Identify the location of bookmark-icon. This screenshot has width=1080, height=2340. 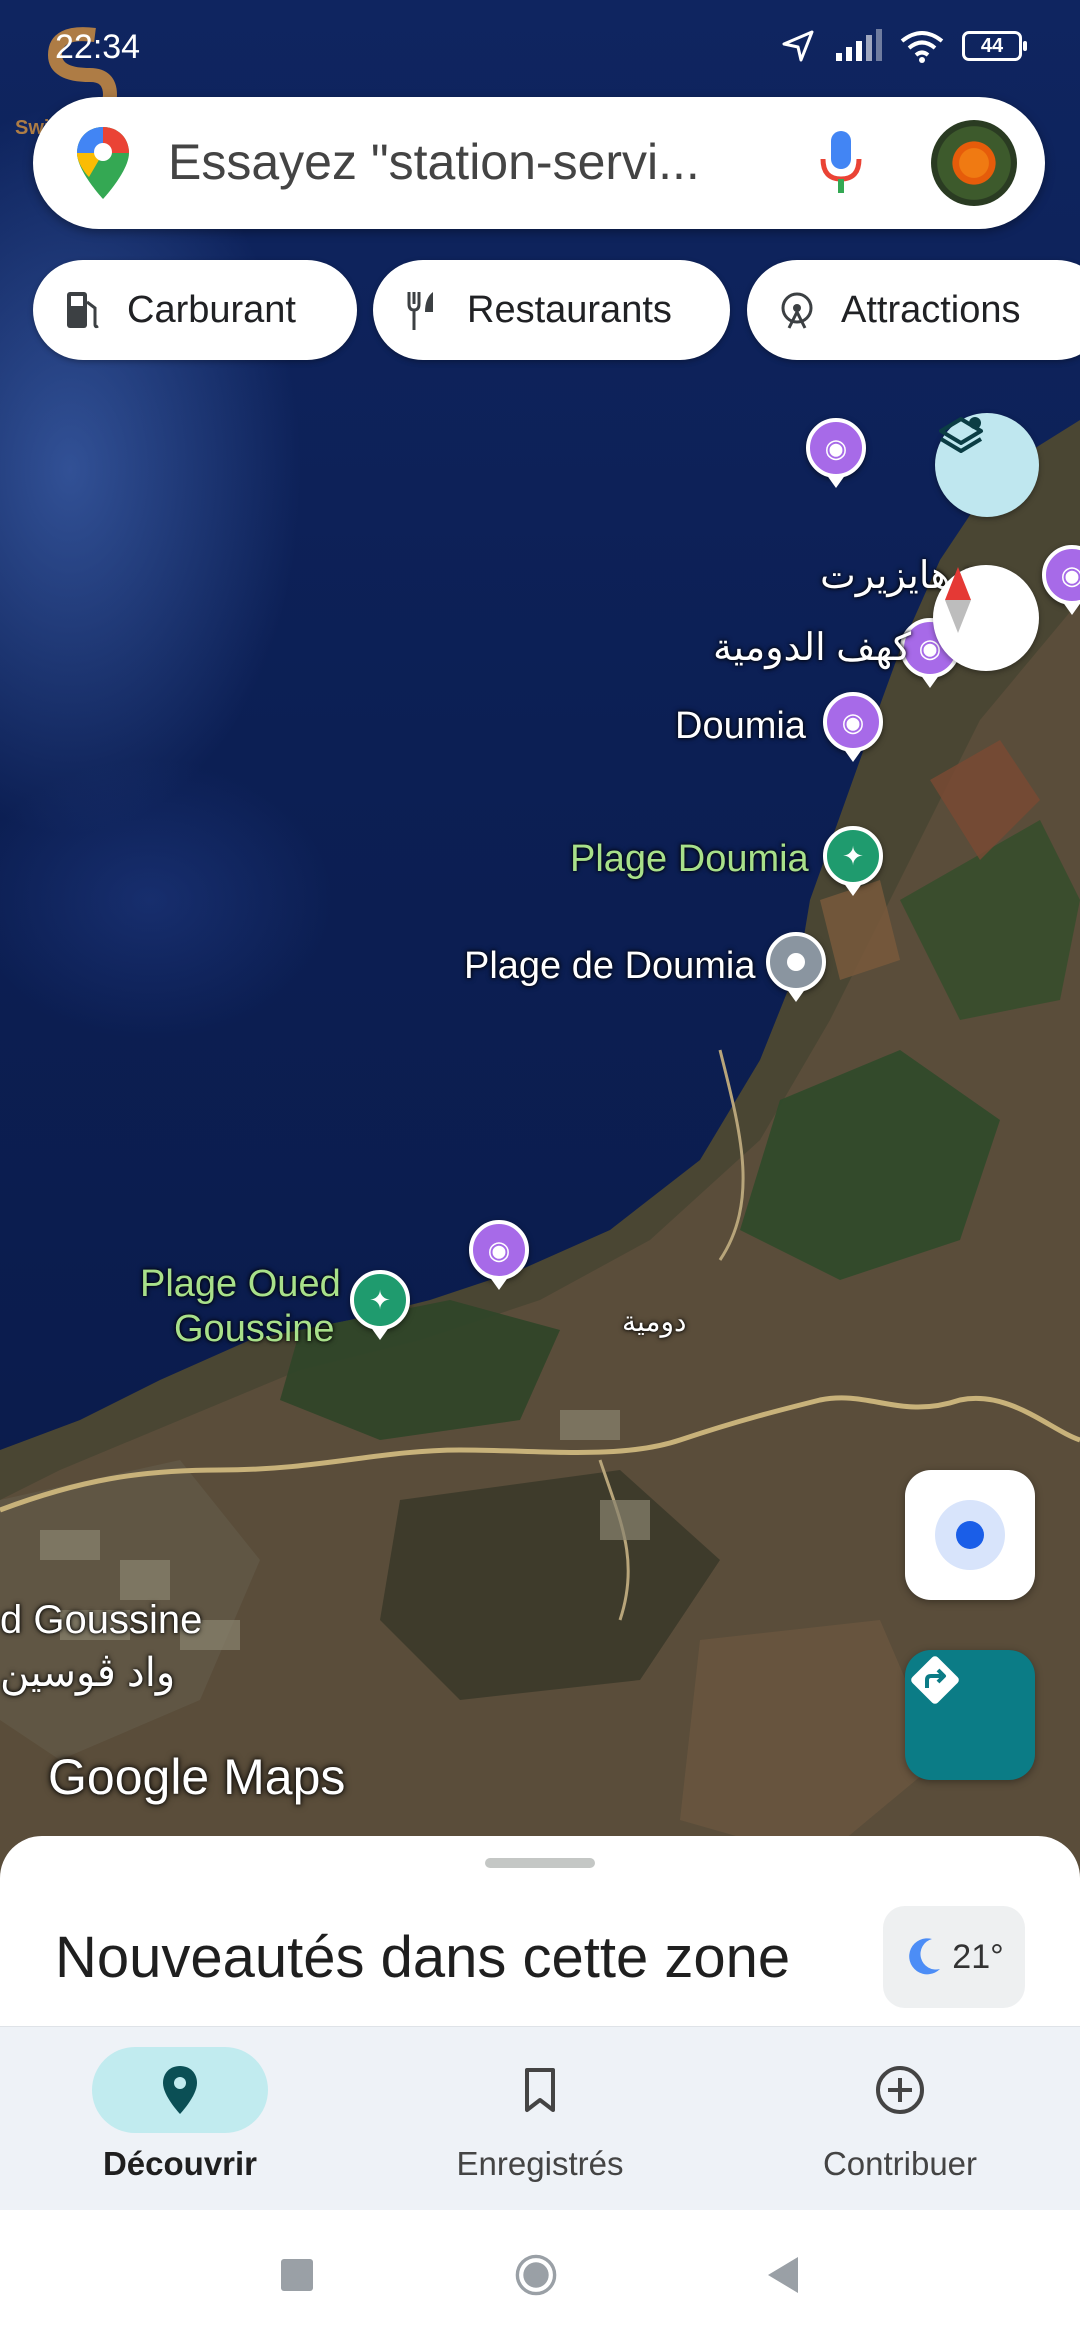
(540, 2090).